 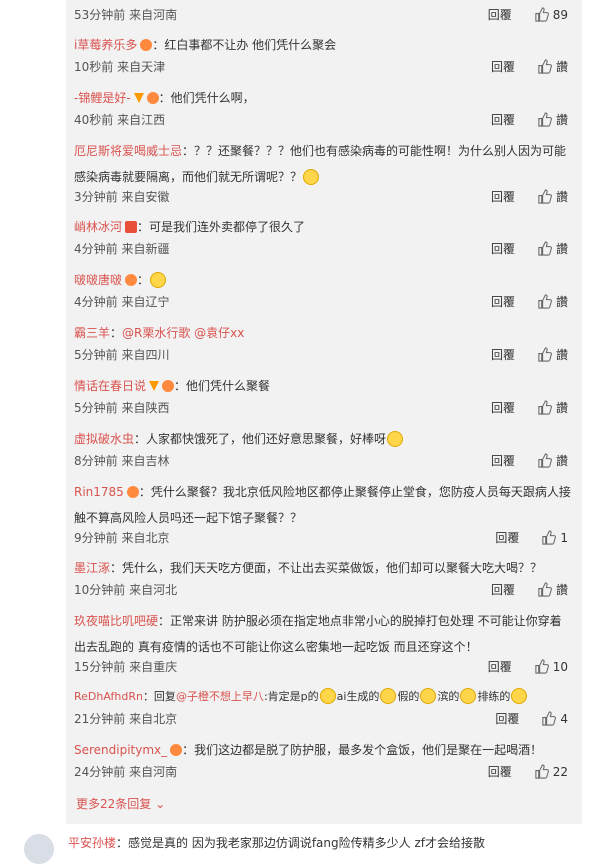 What do you see at coordinates (183, 333) in the screenshot?
I see `mention-link: @R栗水行歌 @袁仔xx` at bounding box center [183, 333].